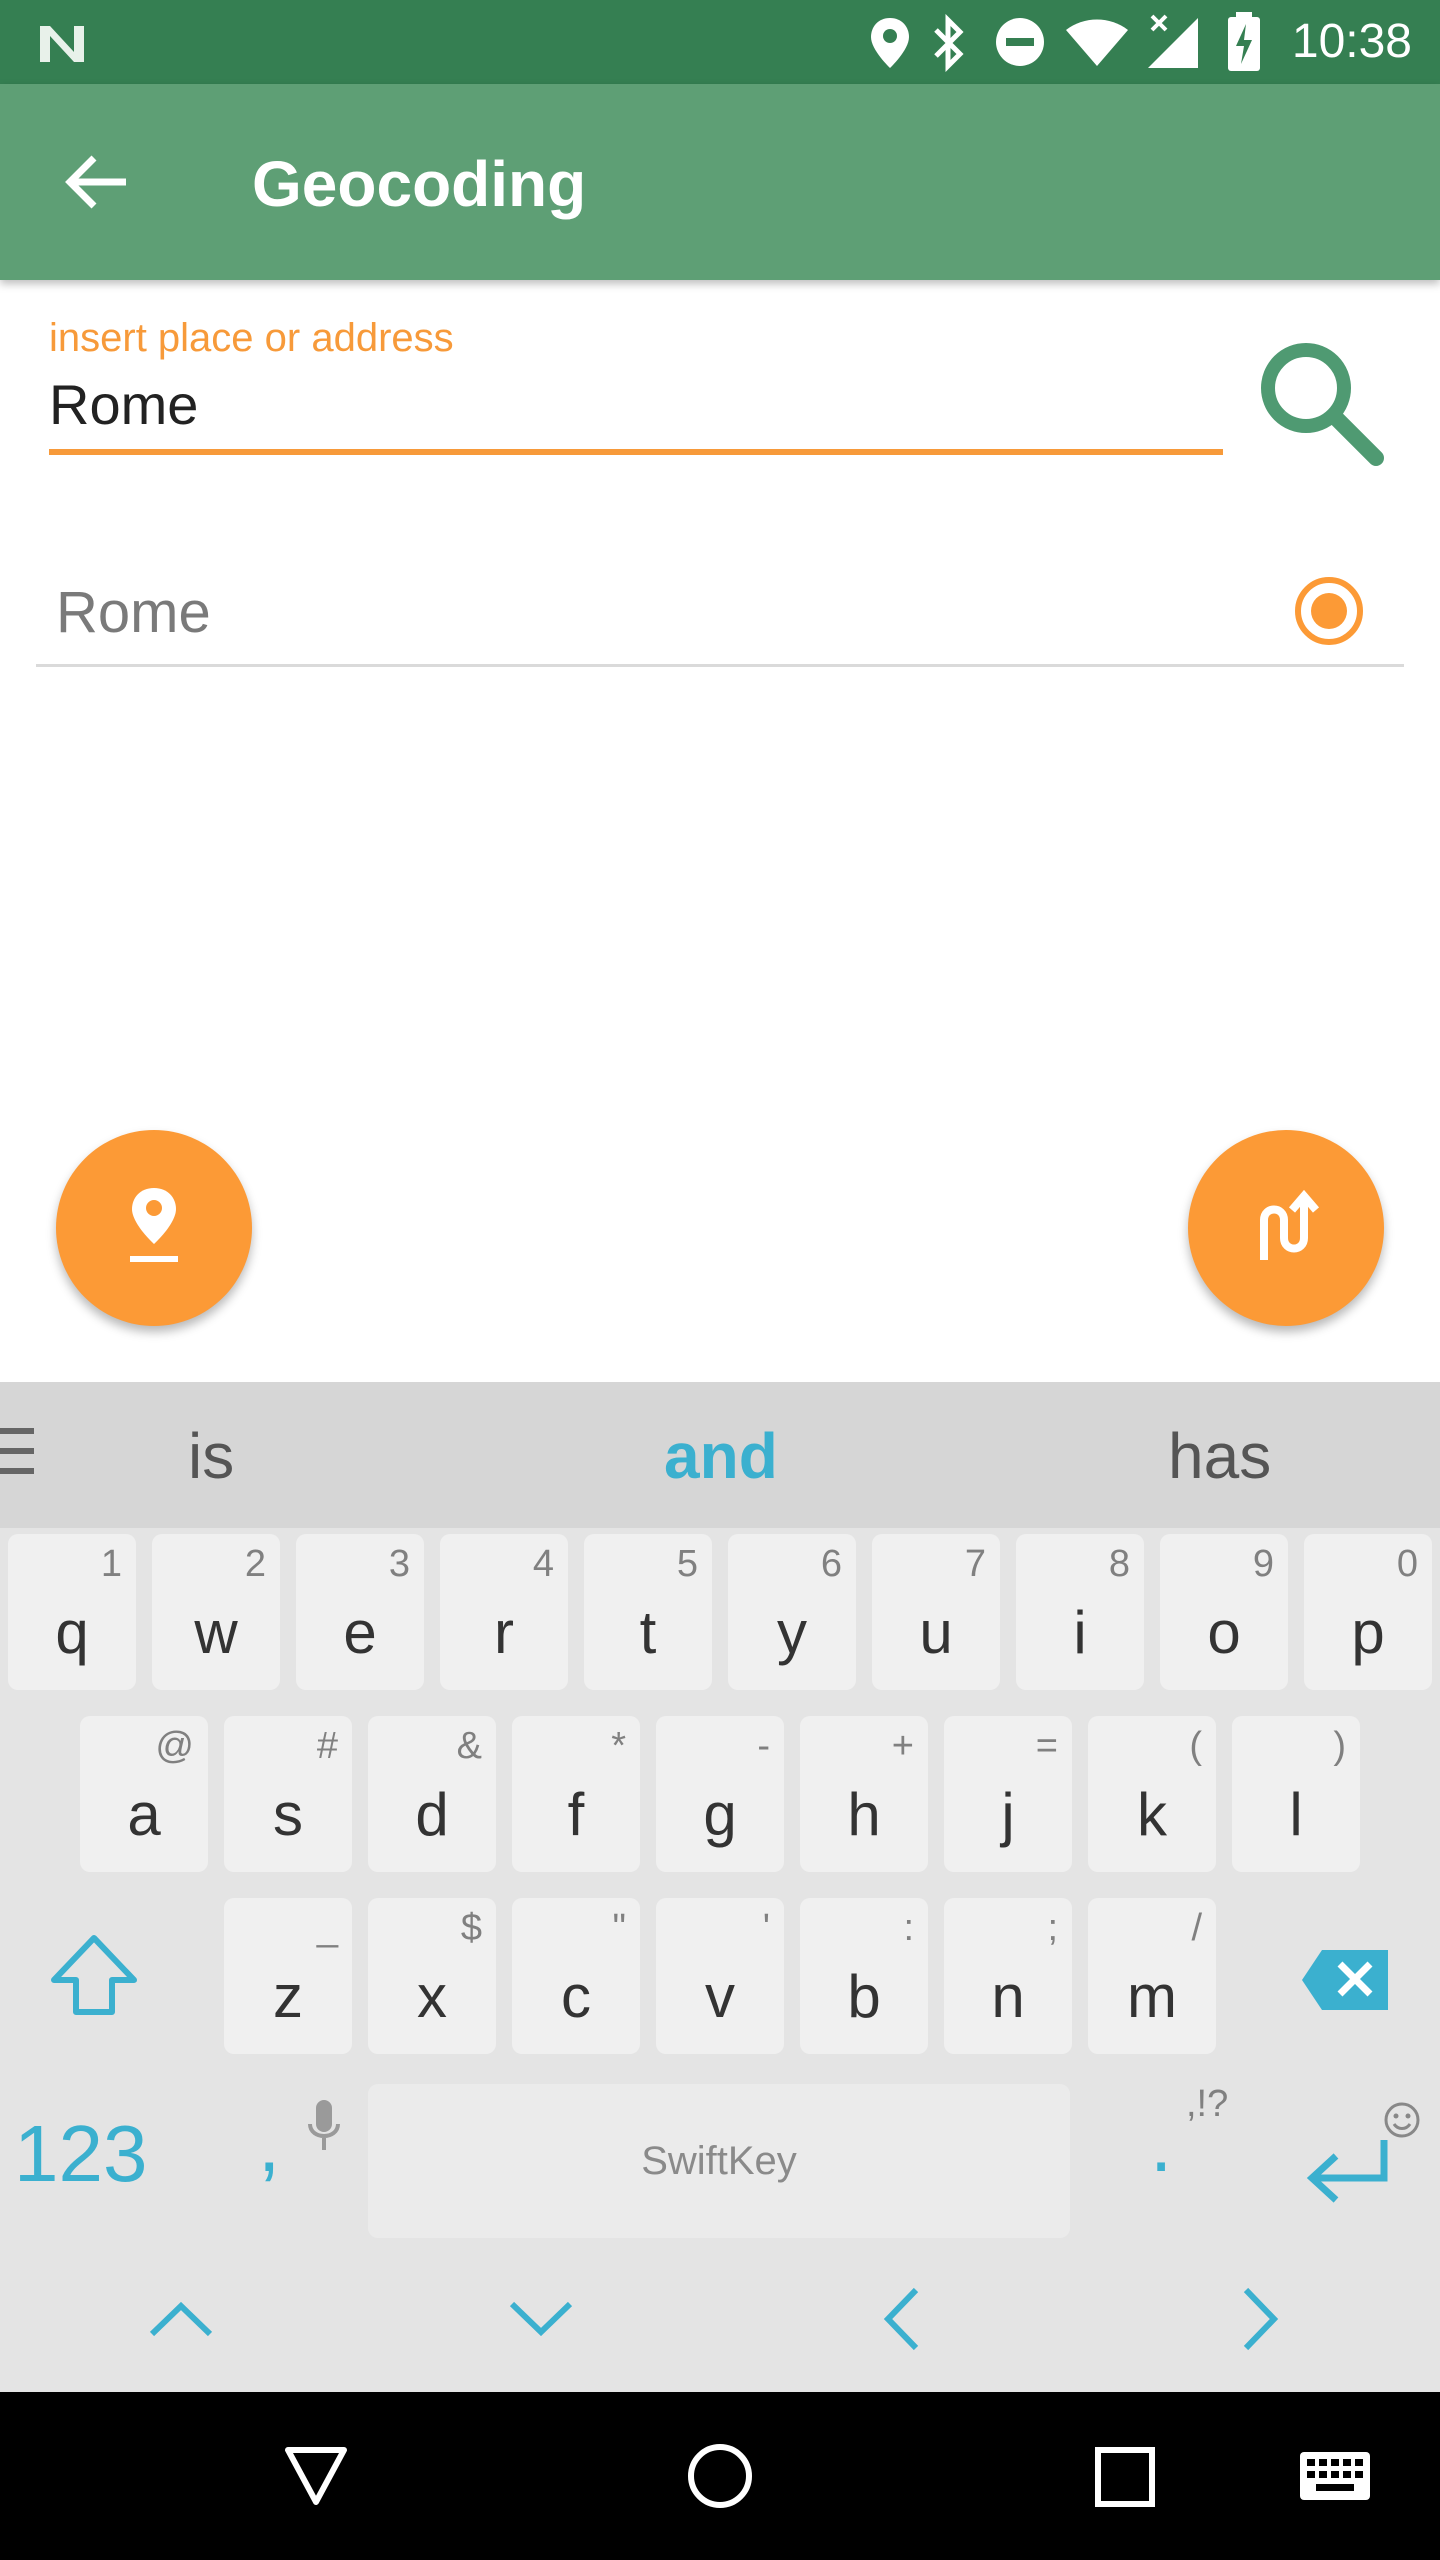 Image resolution: width=1440 pixels, height=2560 pixels. Describe the element at coordinates (1219, 1456) in the screenshot. I see `suggestion-item: has` at that location.